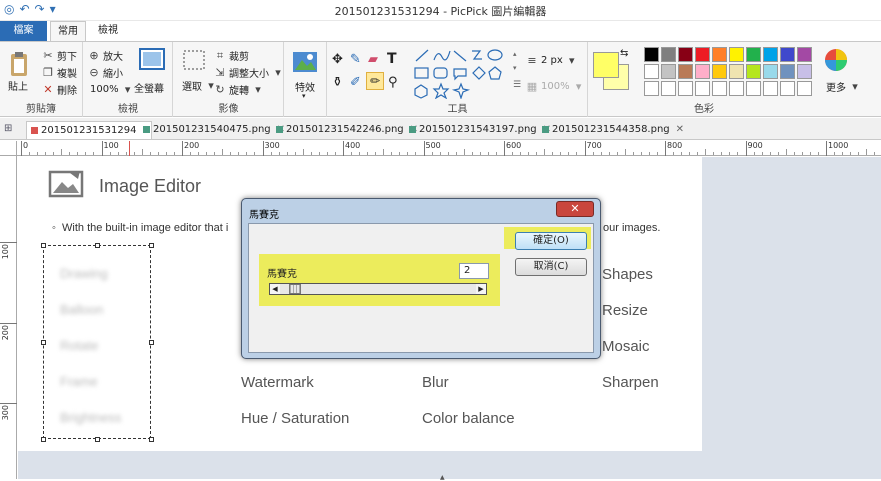 Image resolution: width=881 pixels, height=481 pixels. Describe the element at coordinates (212, 130) in the screenshot. I see `document-tab: 201501231540475.png✕` at that location.